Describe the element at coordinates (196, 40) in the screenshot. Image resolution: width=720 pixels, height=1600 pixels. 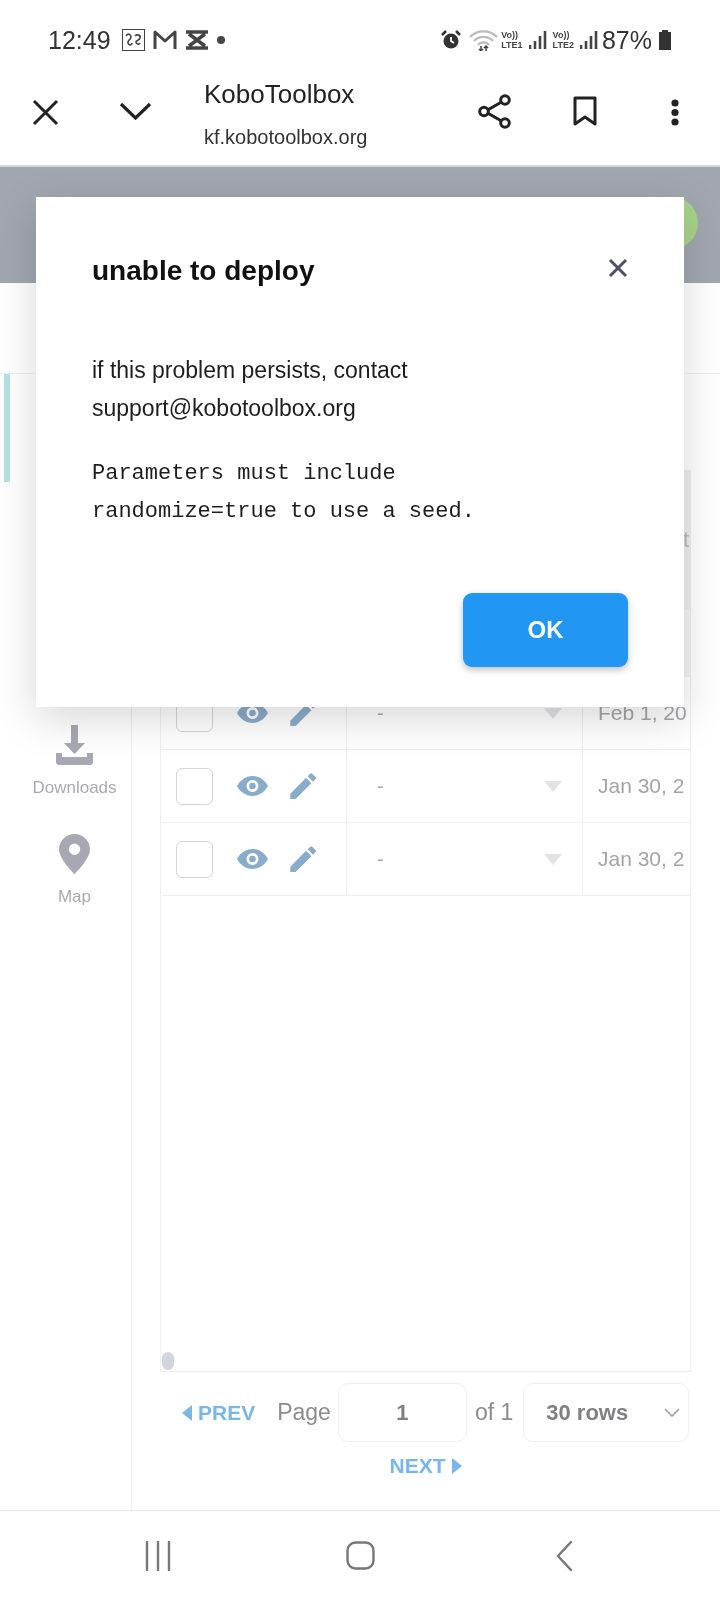
I see `app-logo-icon` at that location.